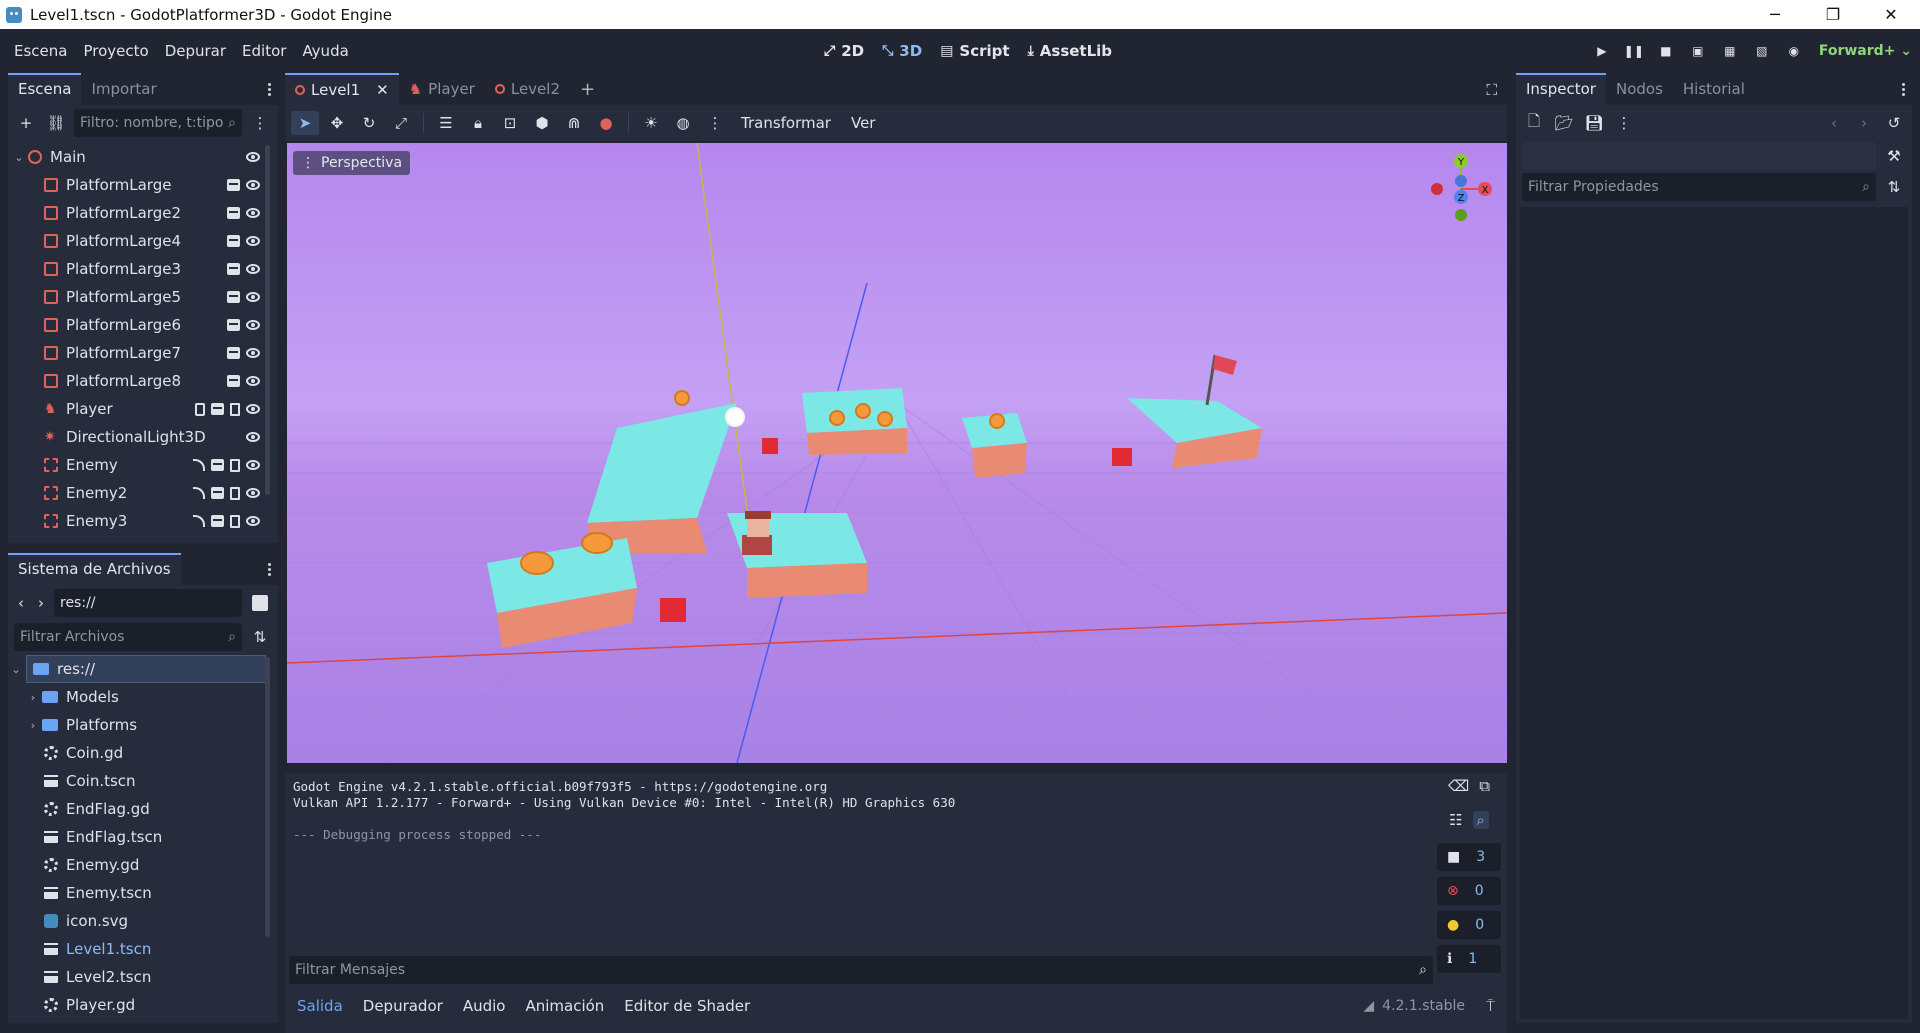 The width and height of the screenshot is (1920, 1033). Describe the element at coordinates (1624, 123) in the screenshot. I see `inspector-options-button: ⋮` at that location.